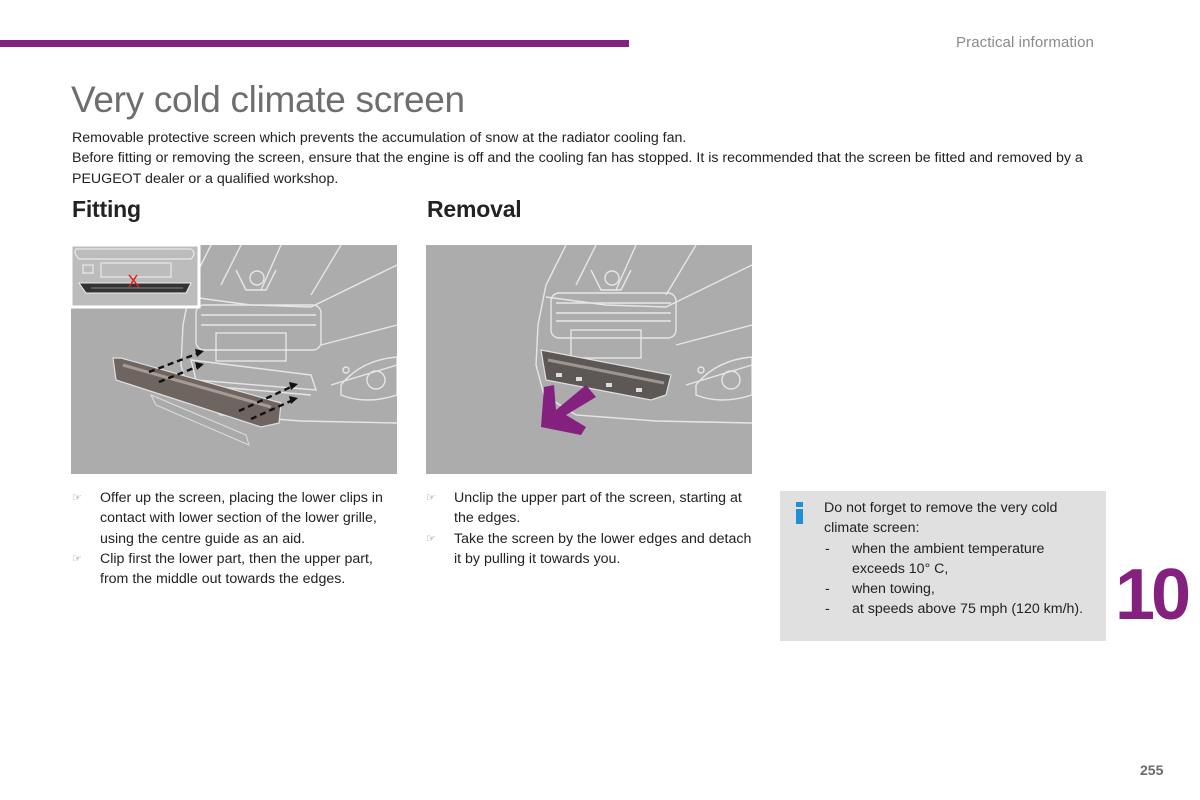 The image size is (1200, 800). Describe the element at coordinates (106, 209) in the screenshot. I see `fitting-heading: Fitting` at that location.